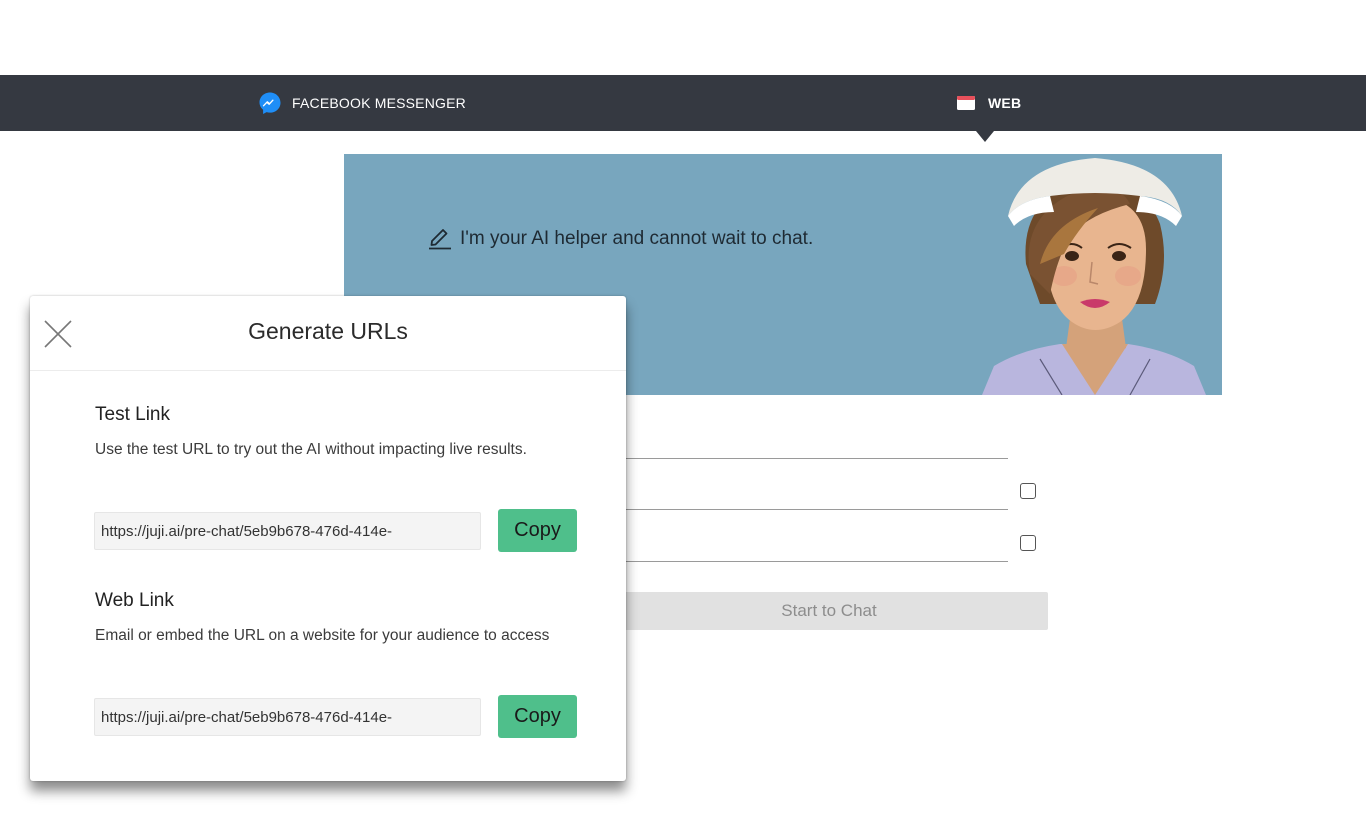  I want to click on modal-header: Generate URLs, so click(328, 333).